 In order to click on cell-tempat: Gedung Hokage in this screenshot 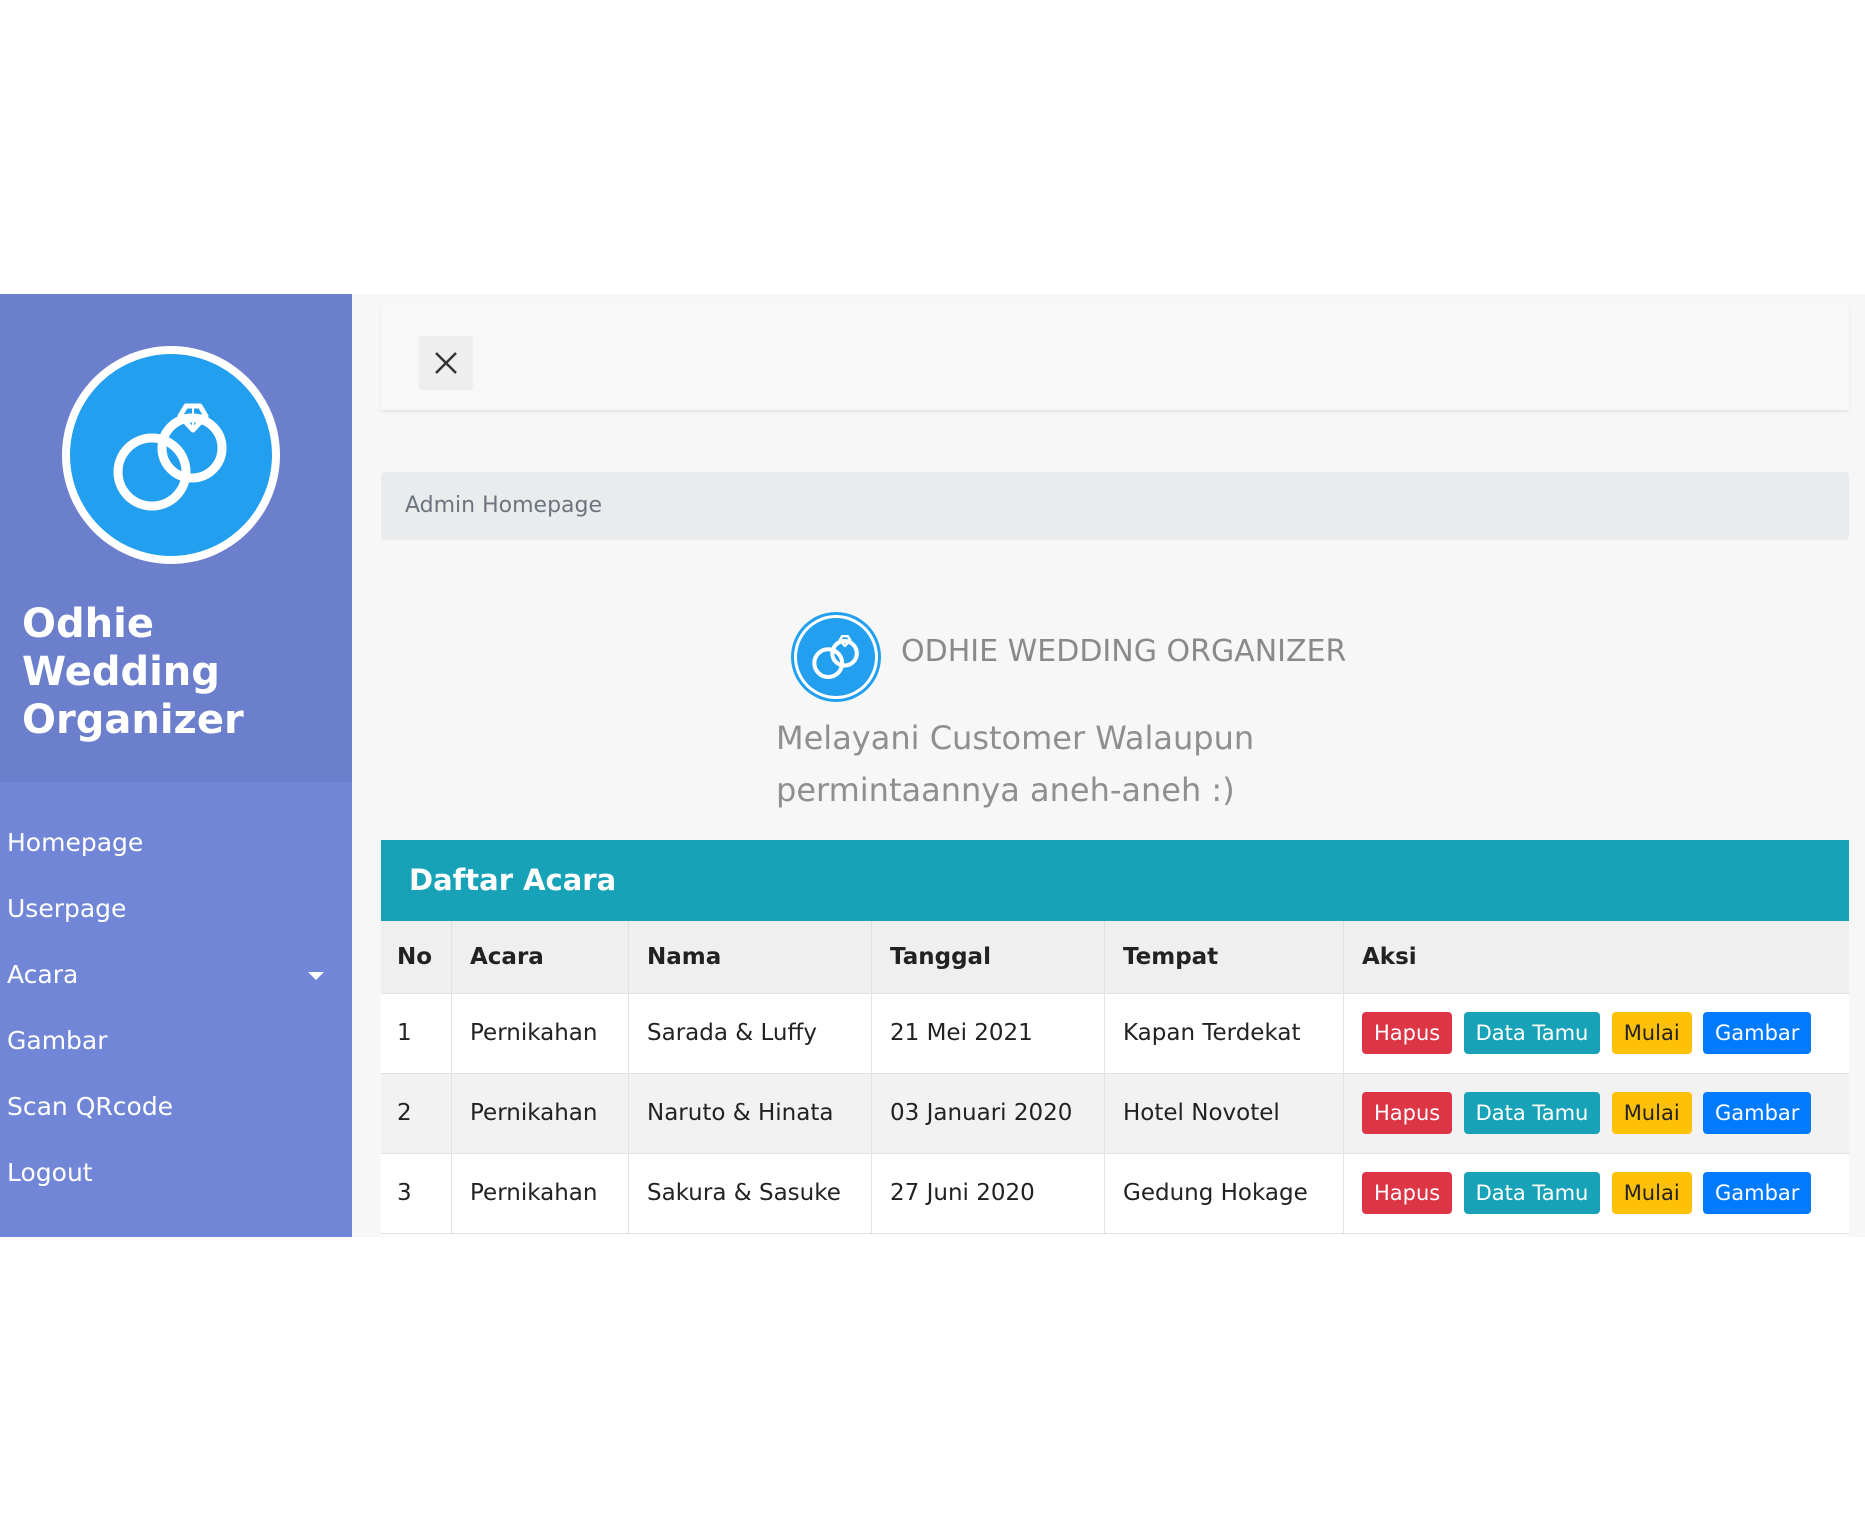, I will do `click(1224, 1193)`.